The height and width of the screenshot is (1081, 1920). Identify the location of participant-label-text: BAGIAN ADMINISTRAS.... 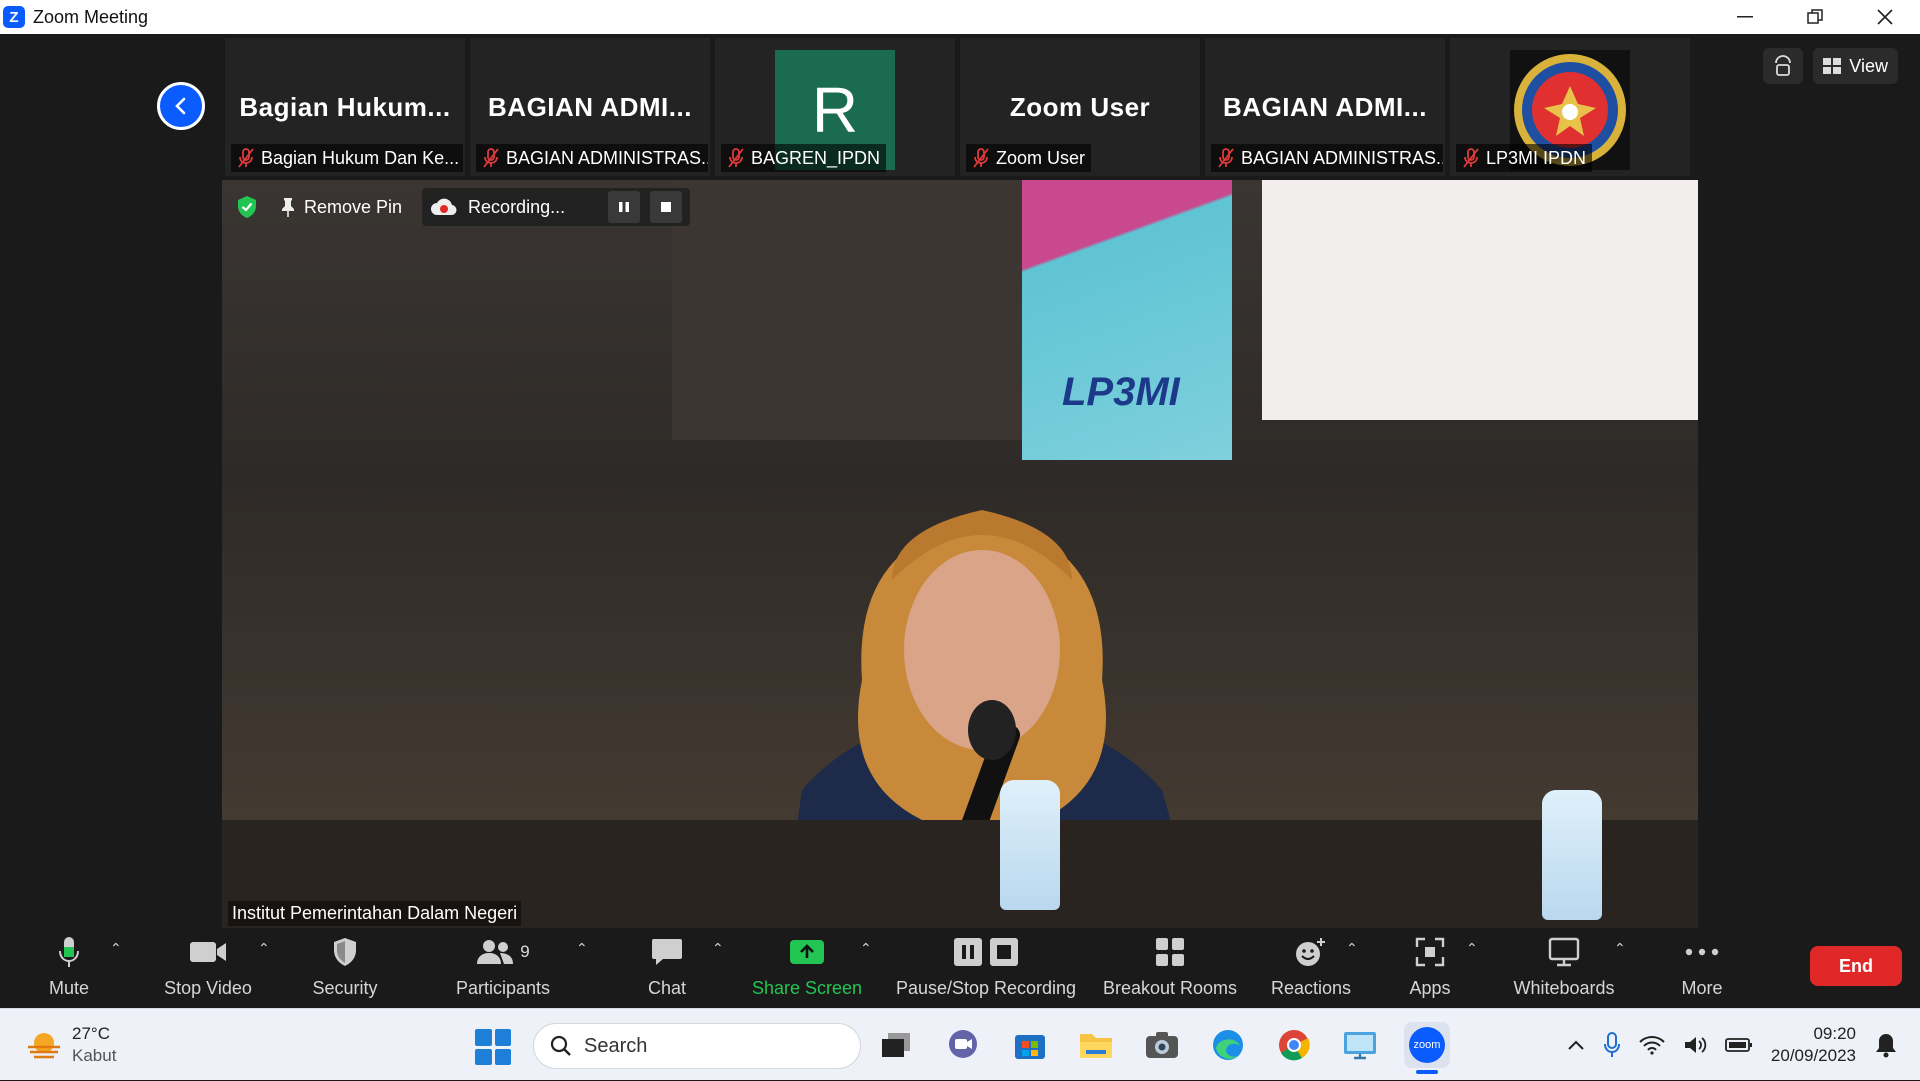
(607, 158).